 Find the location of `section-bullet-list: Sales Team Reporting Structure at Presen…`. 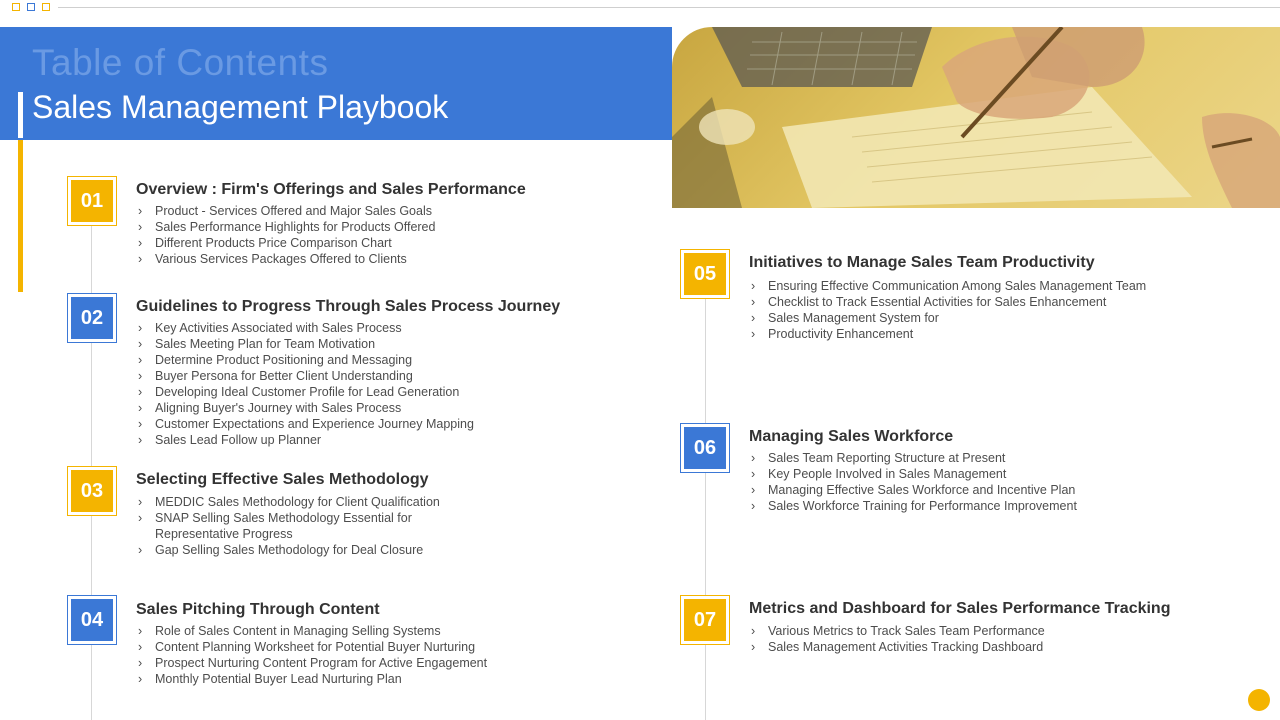

section-bullet-list: Sales Team Reporting Structure at Presen… is located at coordinates (913, 482).